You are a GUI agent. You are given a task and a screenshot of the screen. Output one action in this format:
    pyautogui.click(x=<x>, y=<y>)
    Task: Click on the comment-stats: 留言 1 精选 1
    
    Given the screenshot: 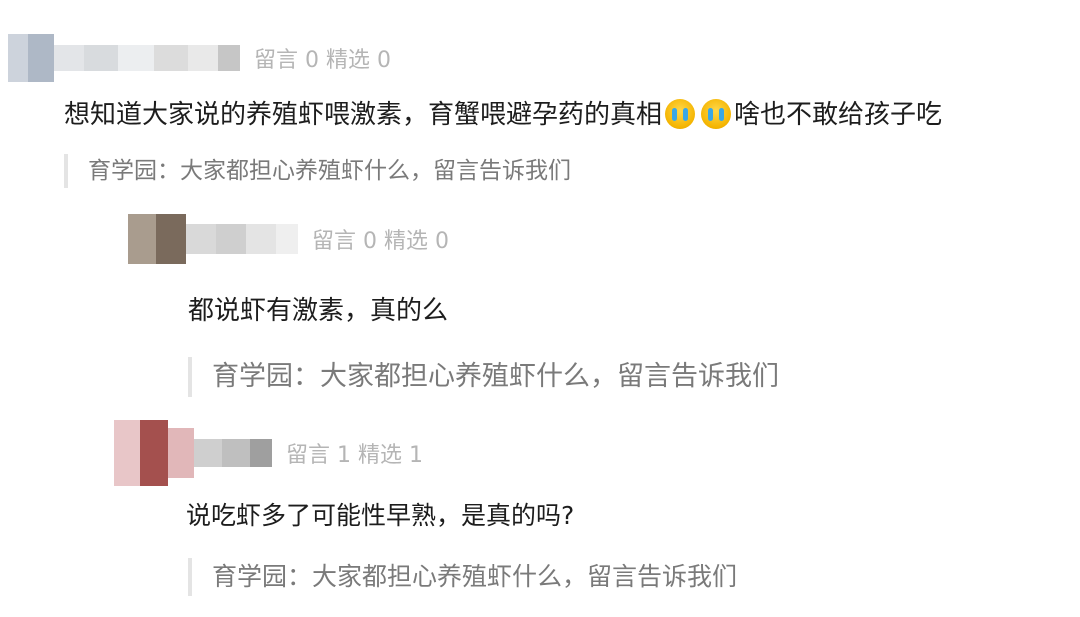 What is the action you would take?
    pyautogui.click(x=354, y=455)
    